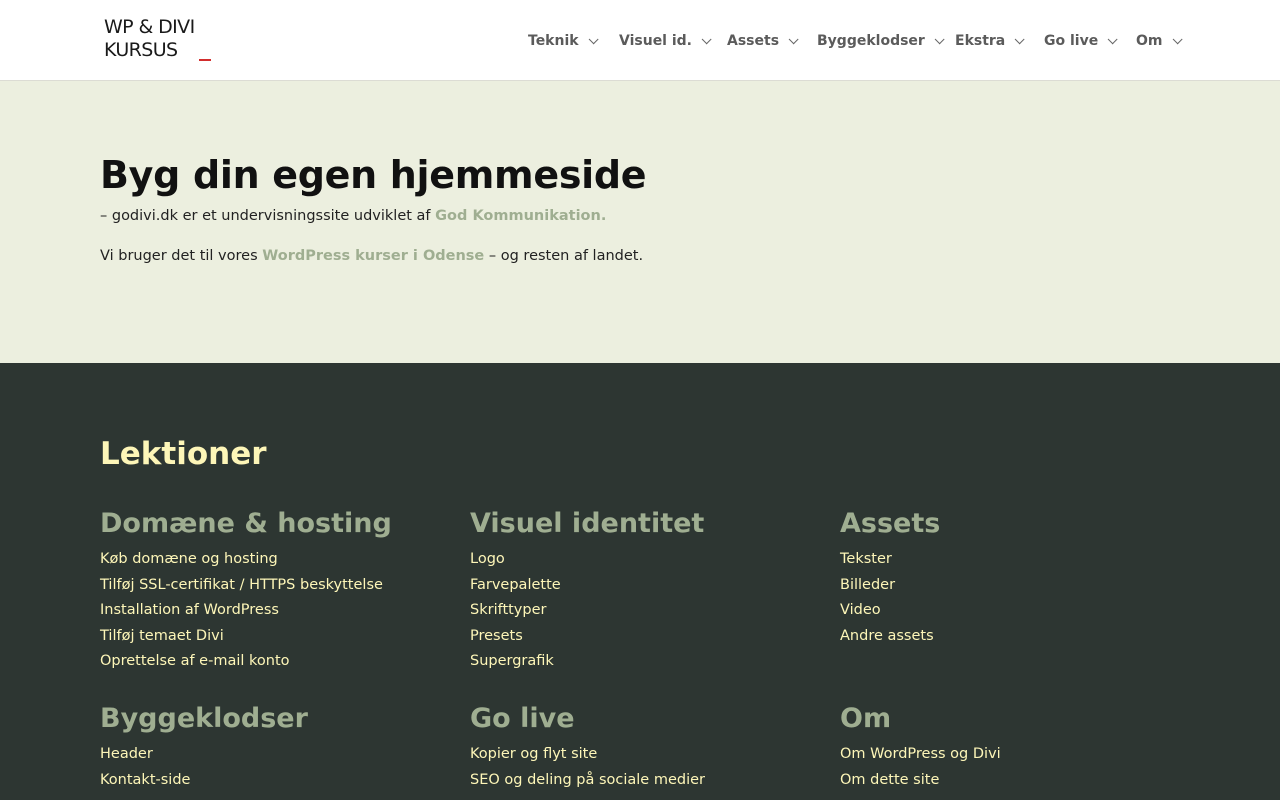  I want to click on page-title: Byg din egen hjemmeside, so click(373, 175).